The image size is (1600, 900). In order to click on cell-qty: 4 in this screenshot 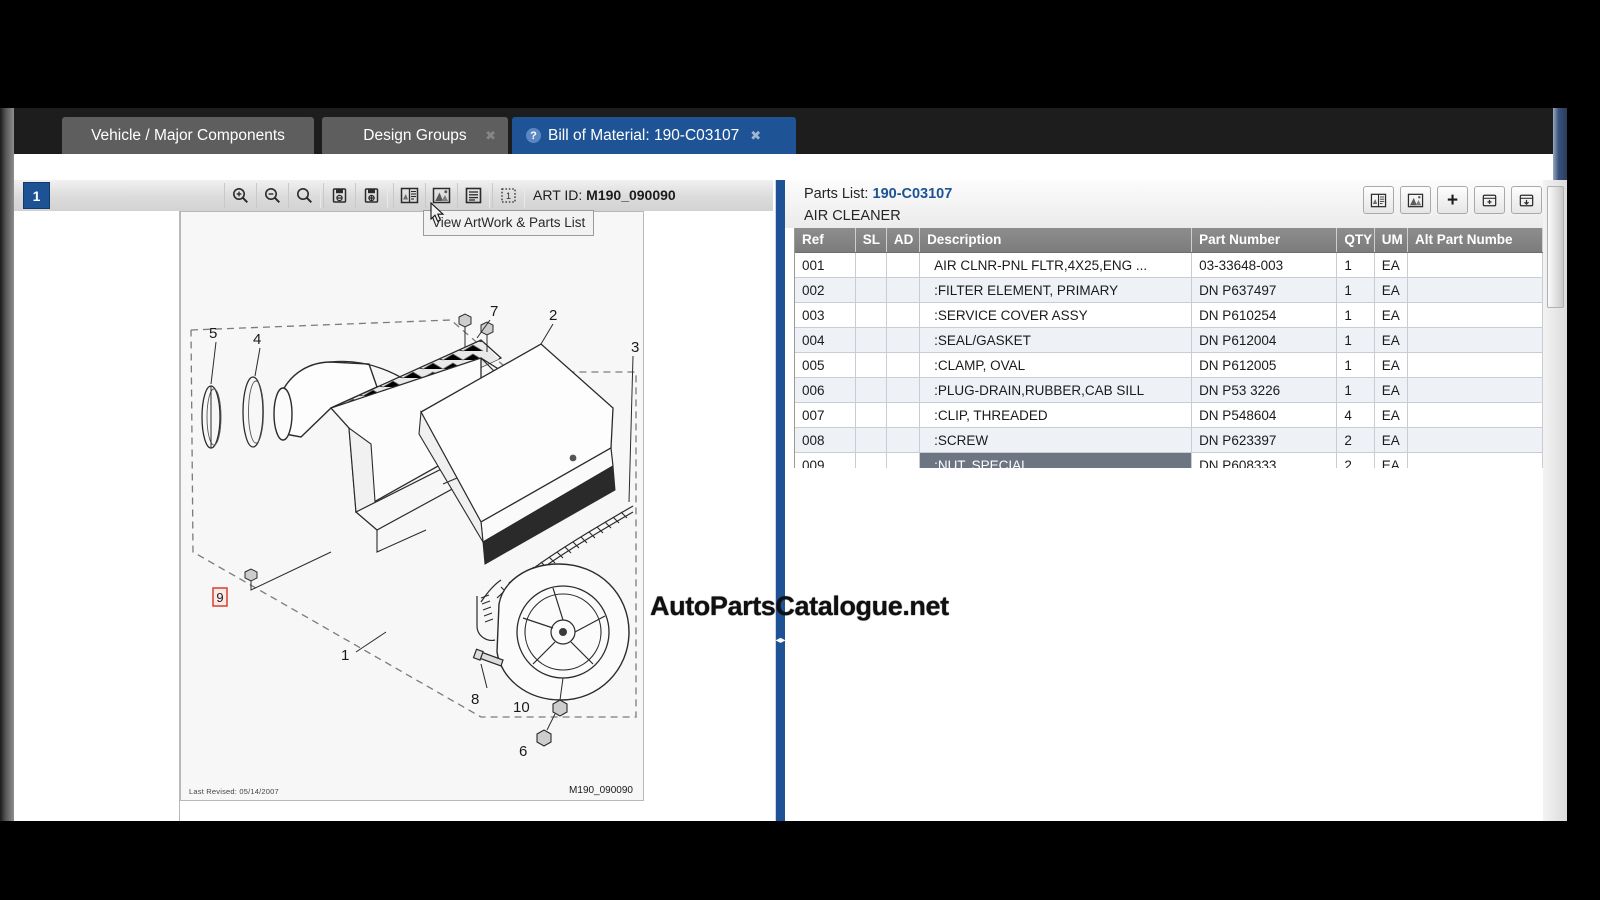, I will do `click(1355, 415)`.